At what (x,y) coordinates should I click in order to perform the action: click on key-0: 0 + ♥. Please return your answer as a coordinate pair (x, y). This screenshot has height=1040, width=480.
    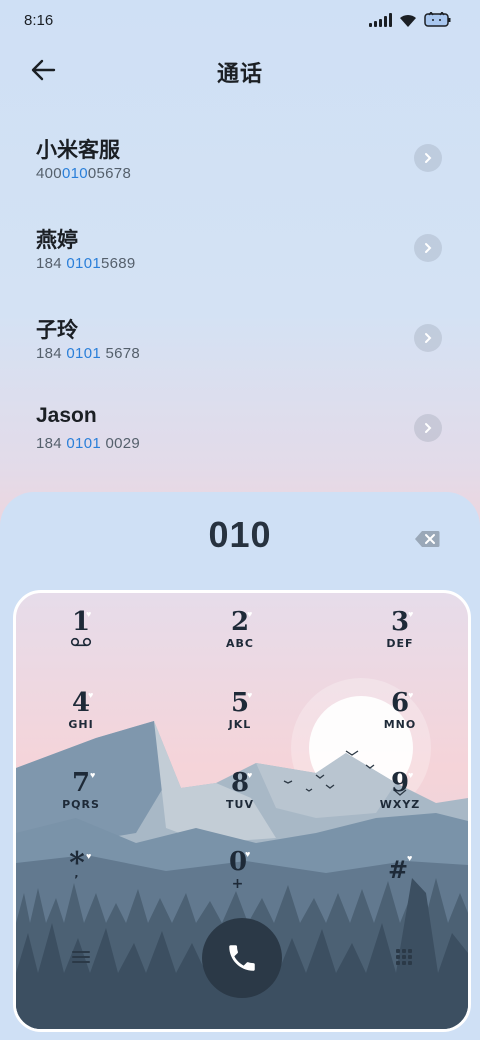
    Looking at the image, I should click on (238, 878).